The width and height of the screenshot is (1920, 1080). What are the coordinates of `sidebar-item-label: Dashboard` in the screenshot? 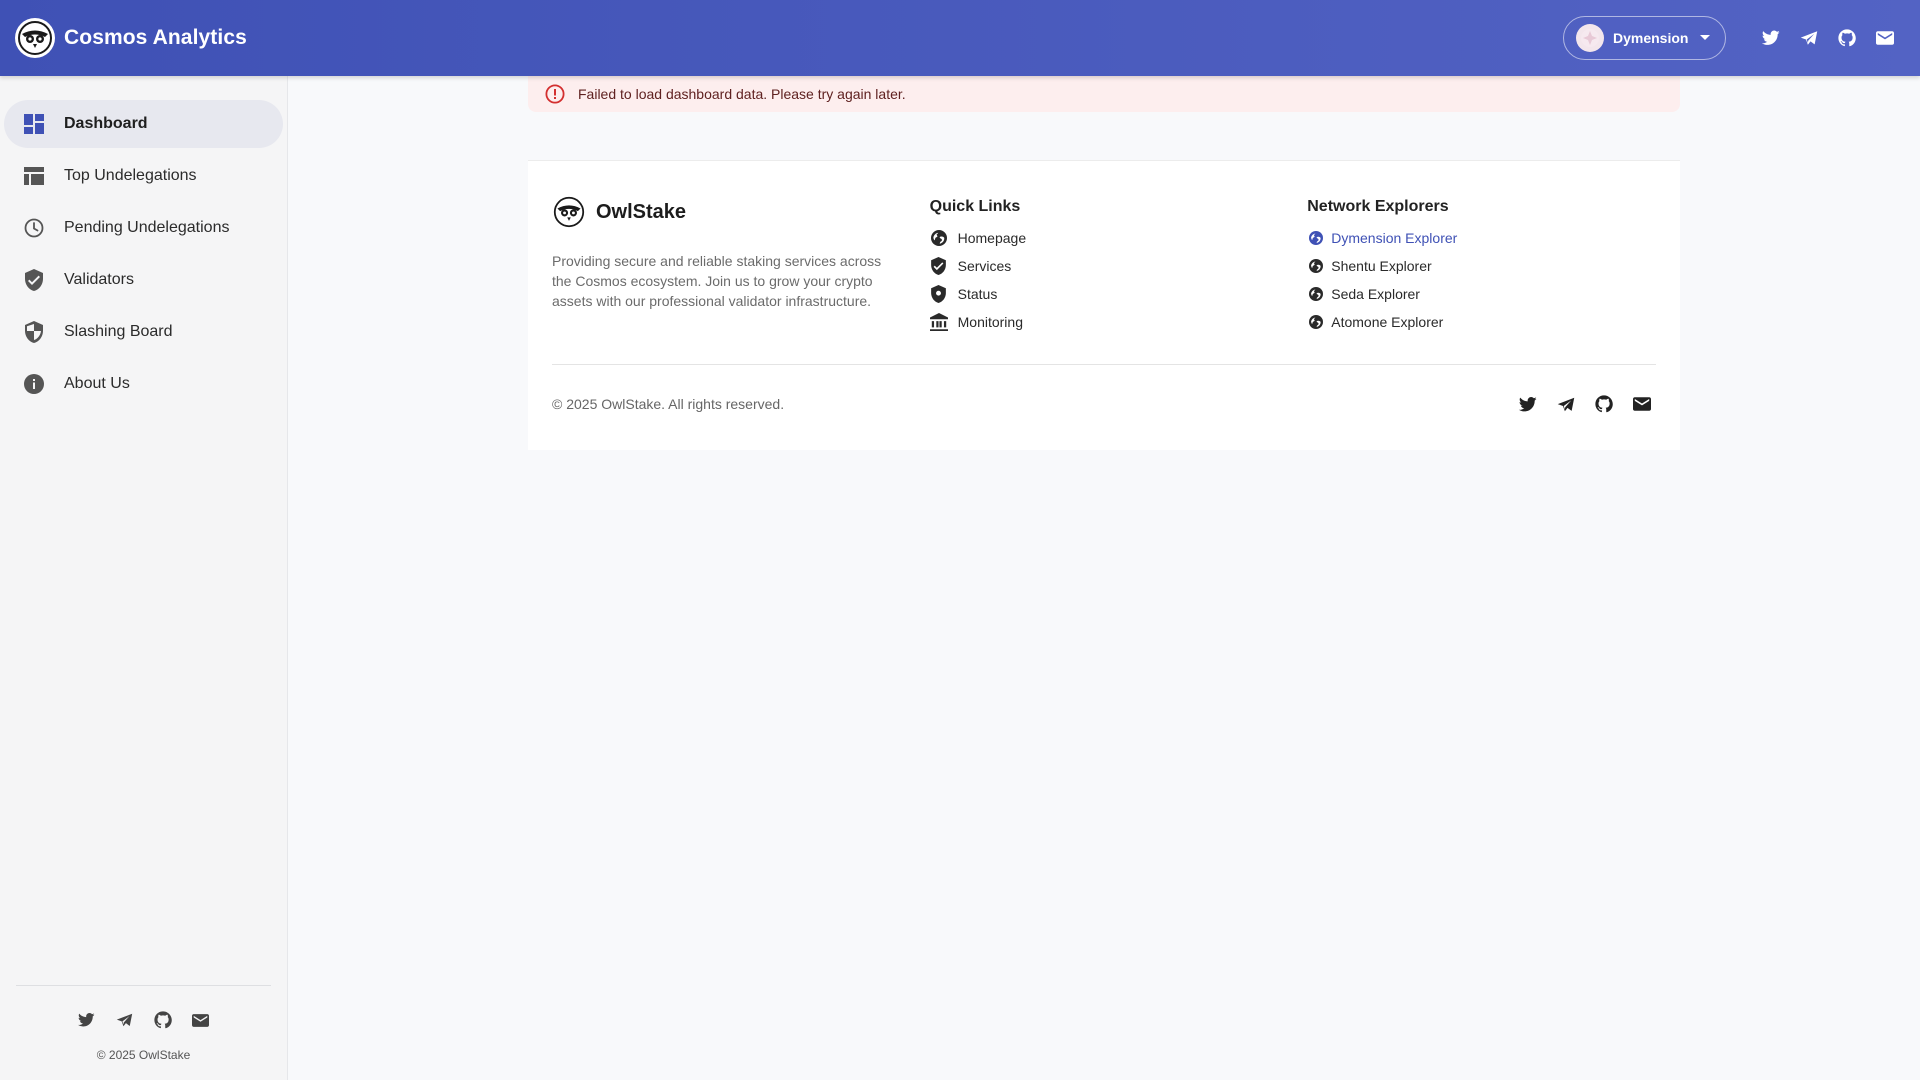 It's located at (106, 123).